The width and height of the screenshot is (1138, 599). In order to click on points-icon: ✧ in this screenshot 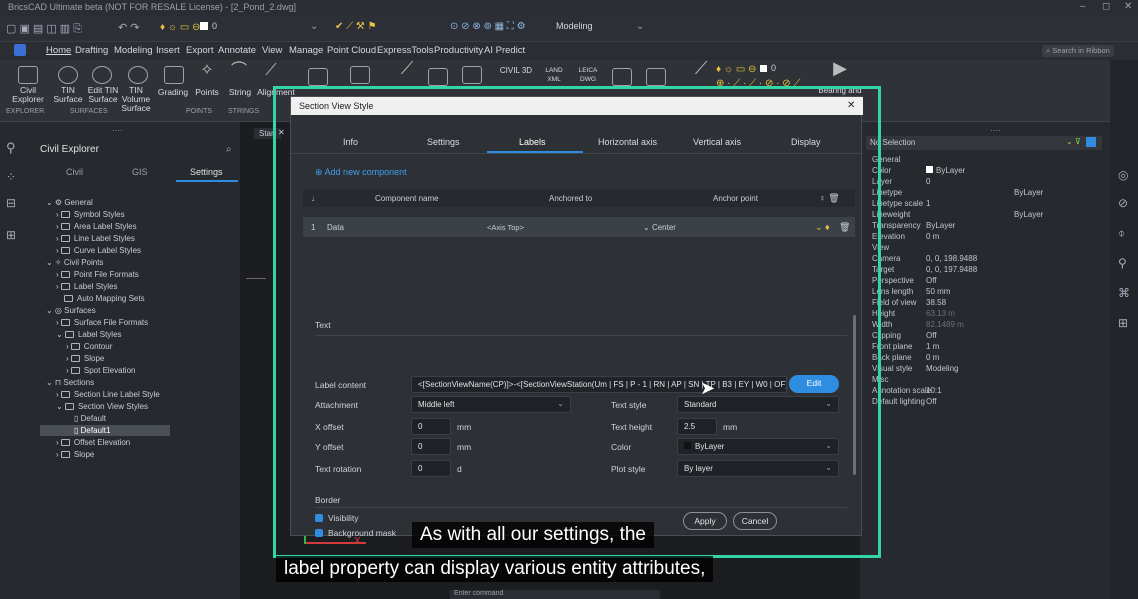, I will do `click(207, 71)`.